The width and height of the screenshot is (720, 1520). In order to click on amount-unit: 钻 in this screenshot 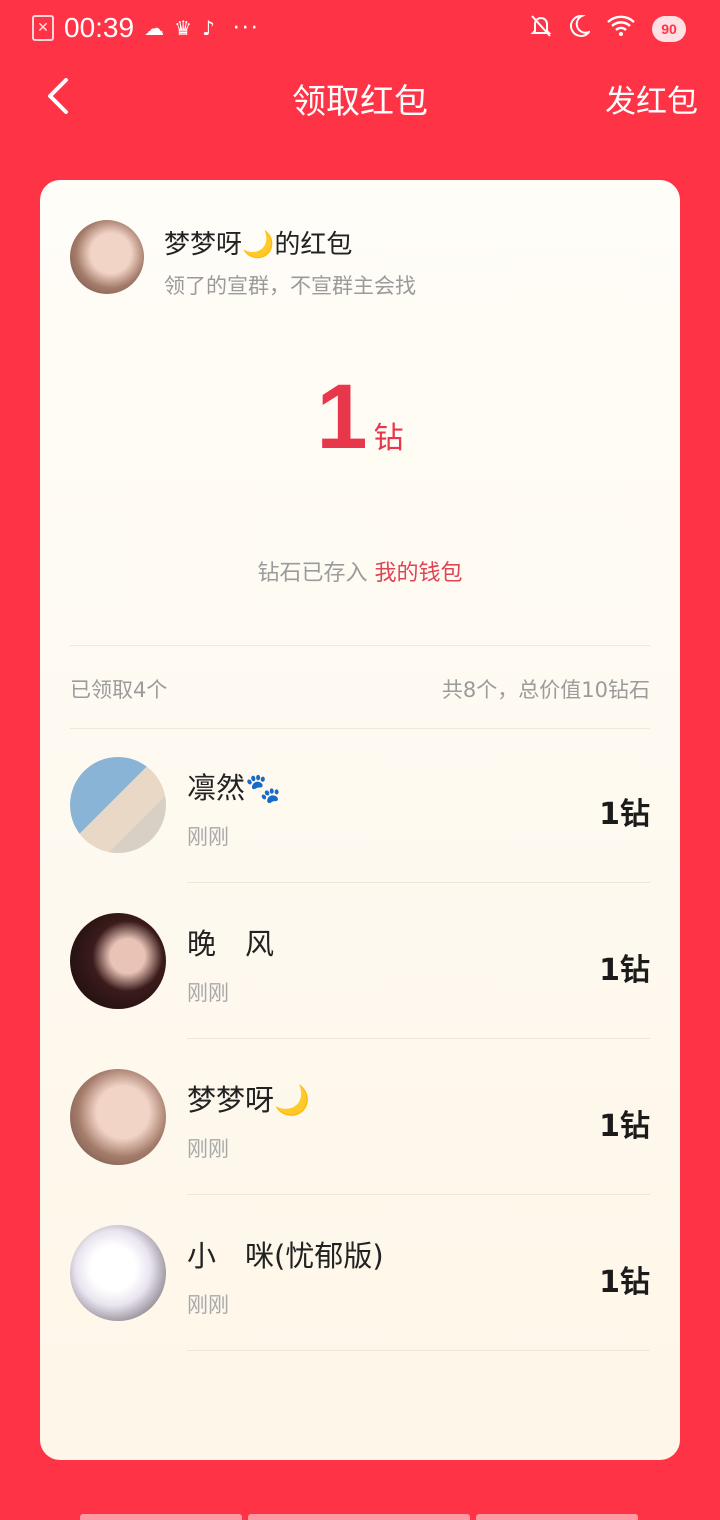, I will do `click(388, 438)`.